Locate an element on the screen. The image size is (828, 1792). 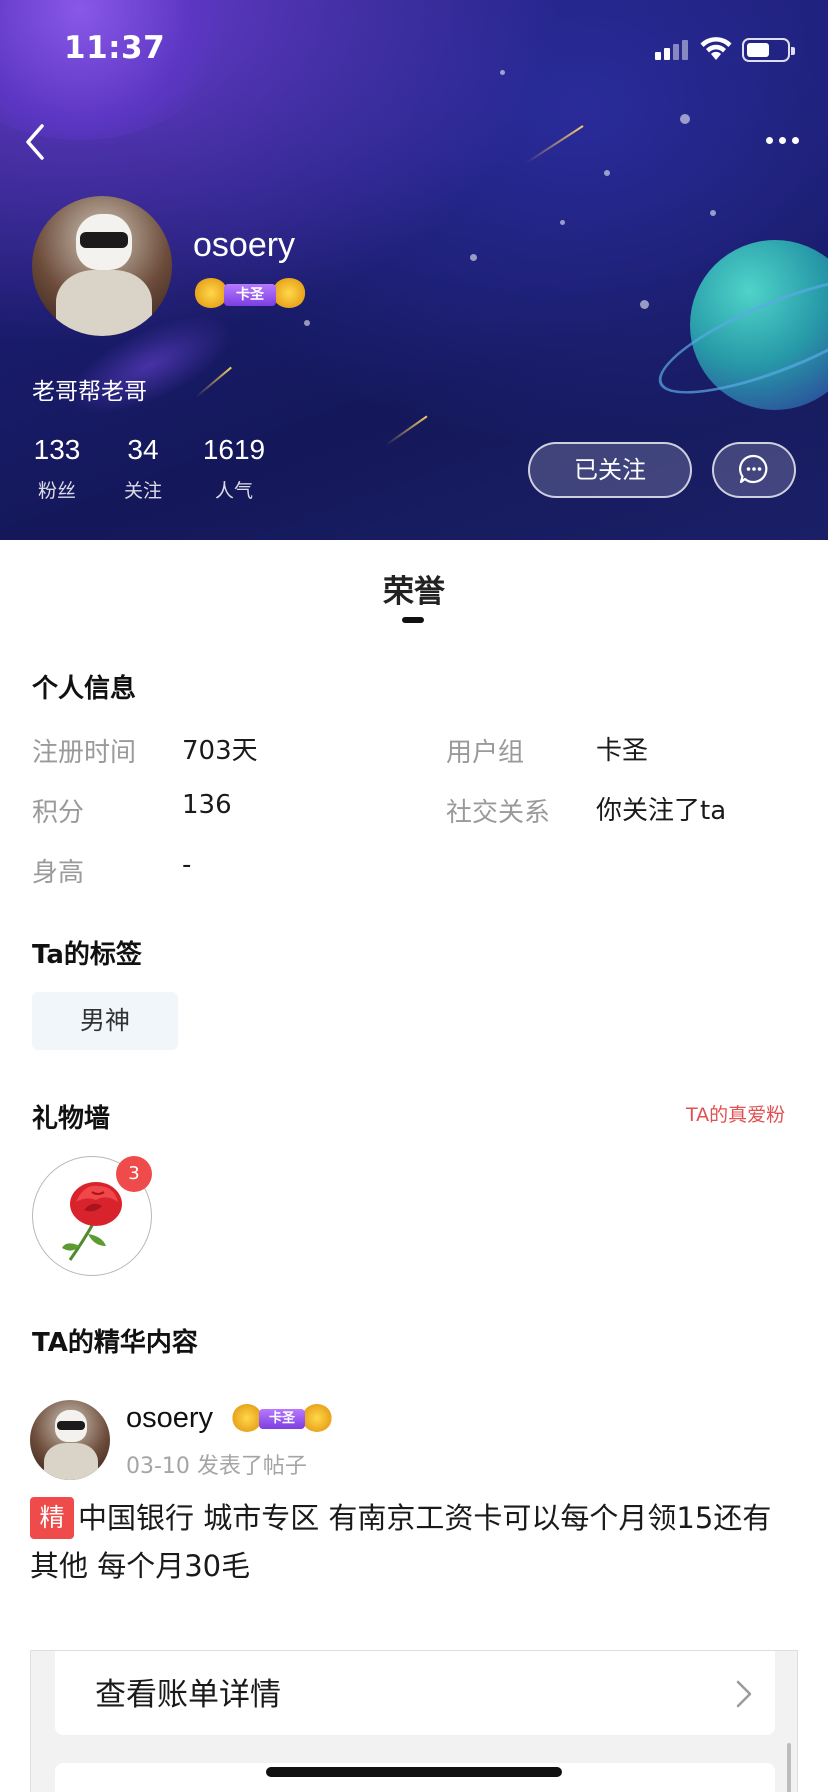
tab-honor: 荣誉 is located at coordinates (414, 588).